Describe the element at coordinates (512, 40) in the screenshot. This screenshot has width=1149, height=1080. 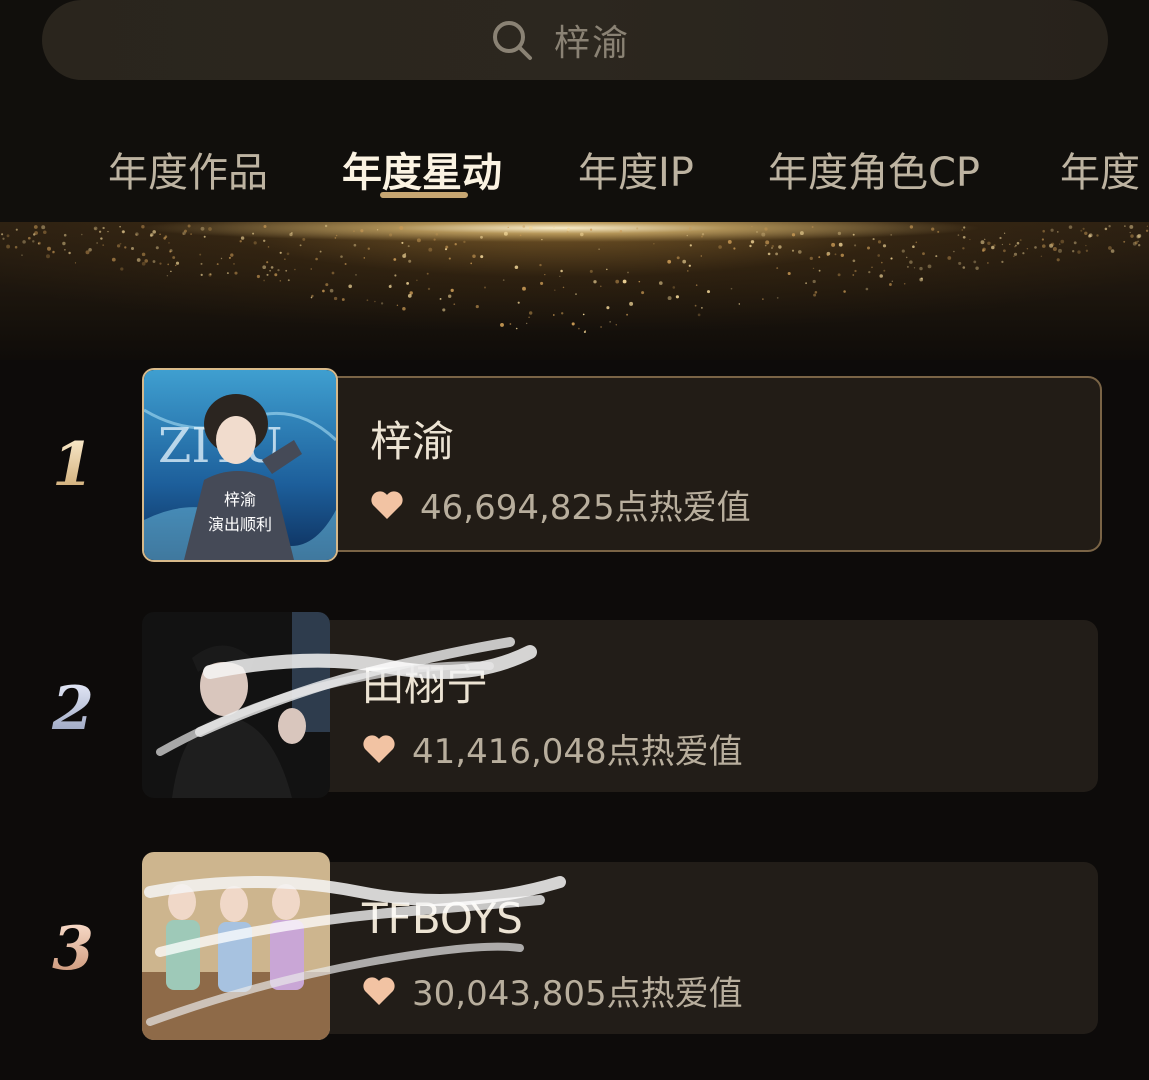
I see `search-icon` at that location.